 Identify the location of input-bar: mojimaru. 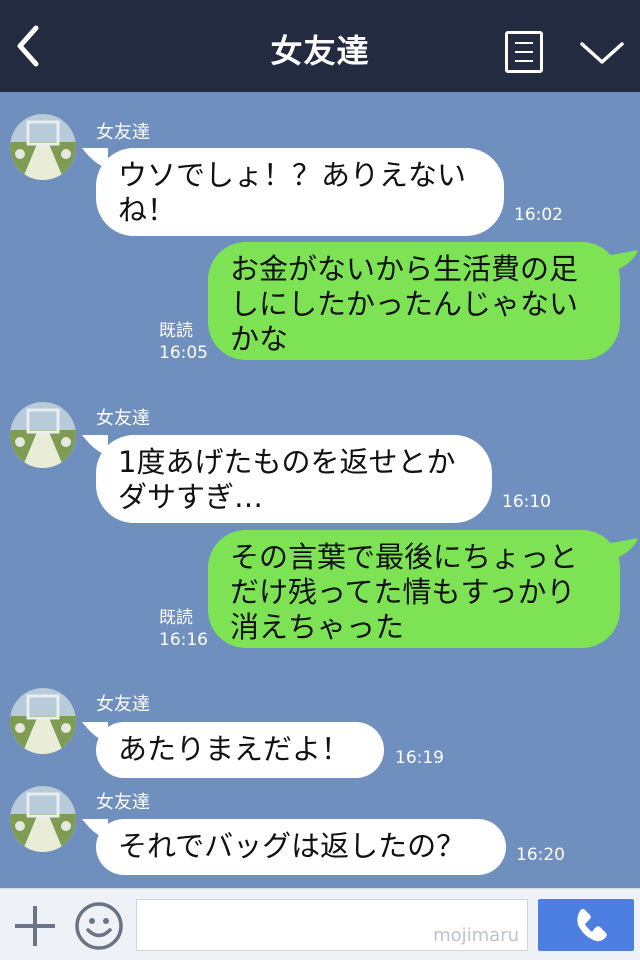
(320, 924).